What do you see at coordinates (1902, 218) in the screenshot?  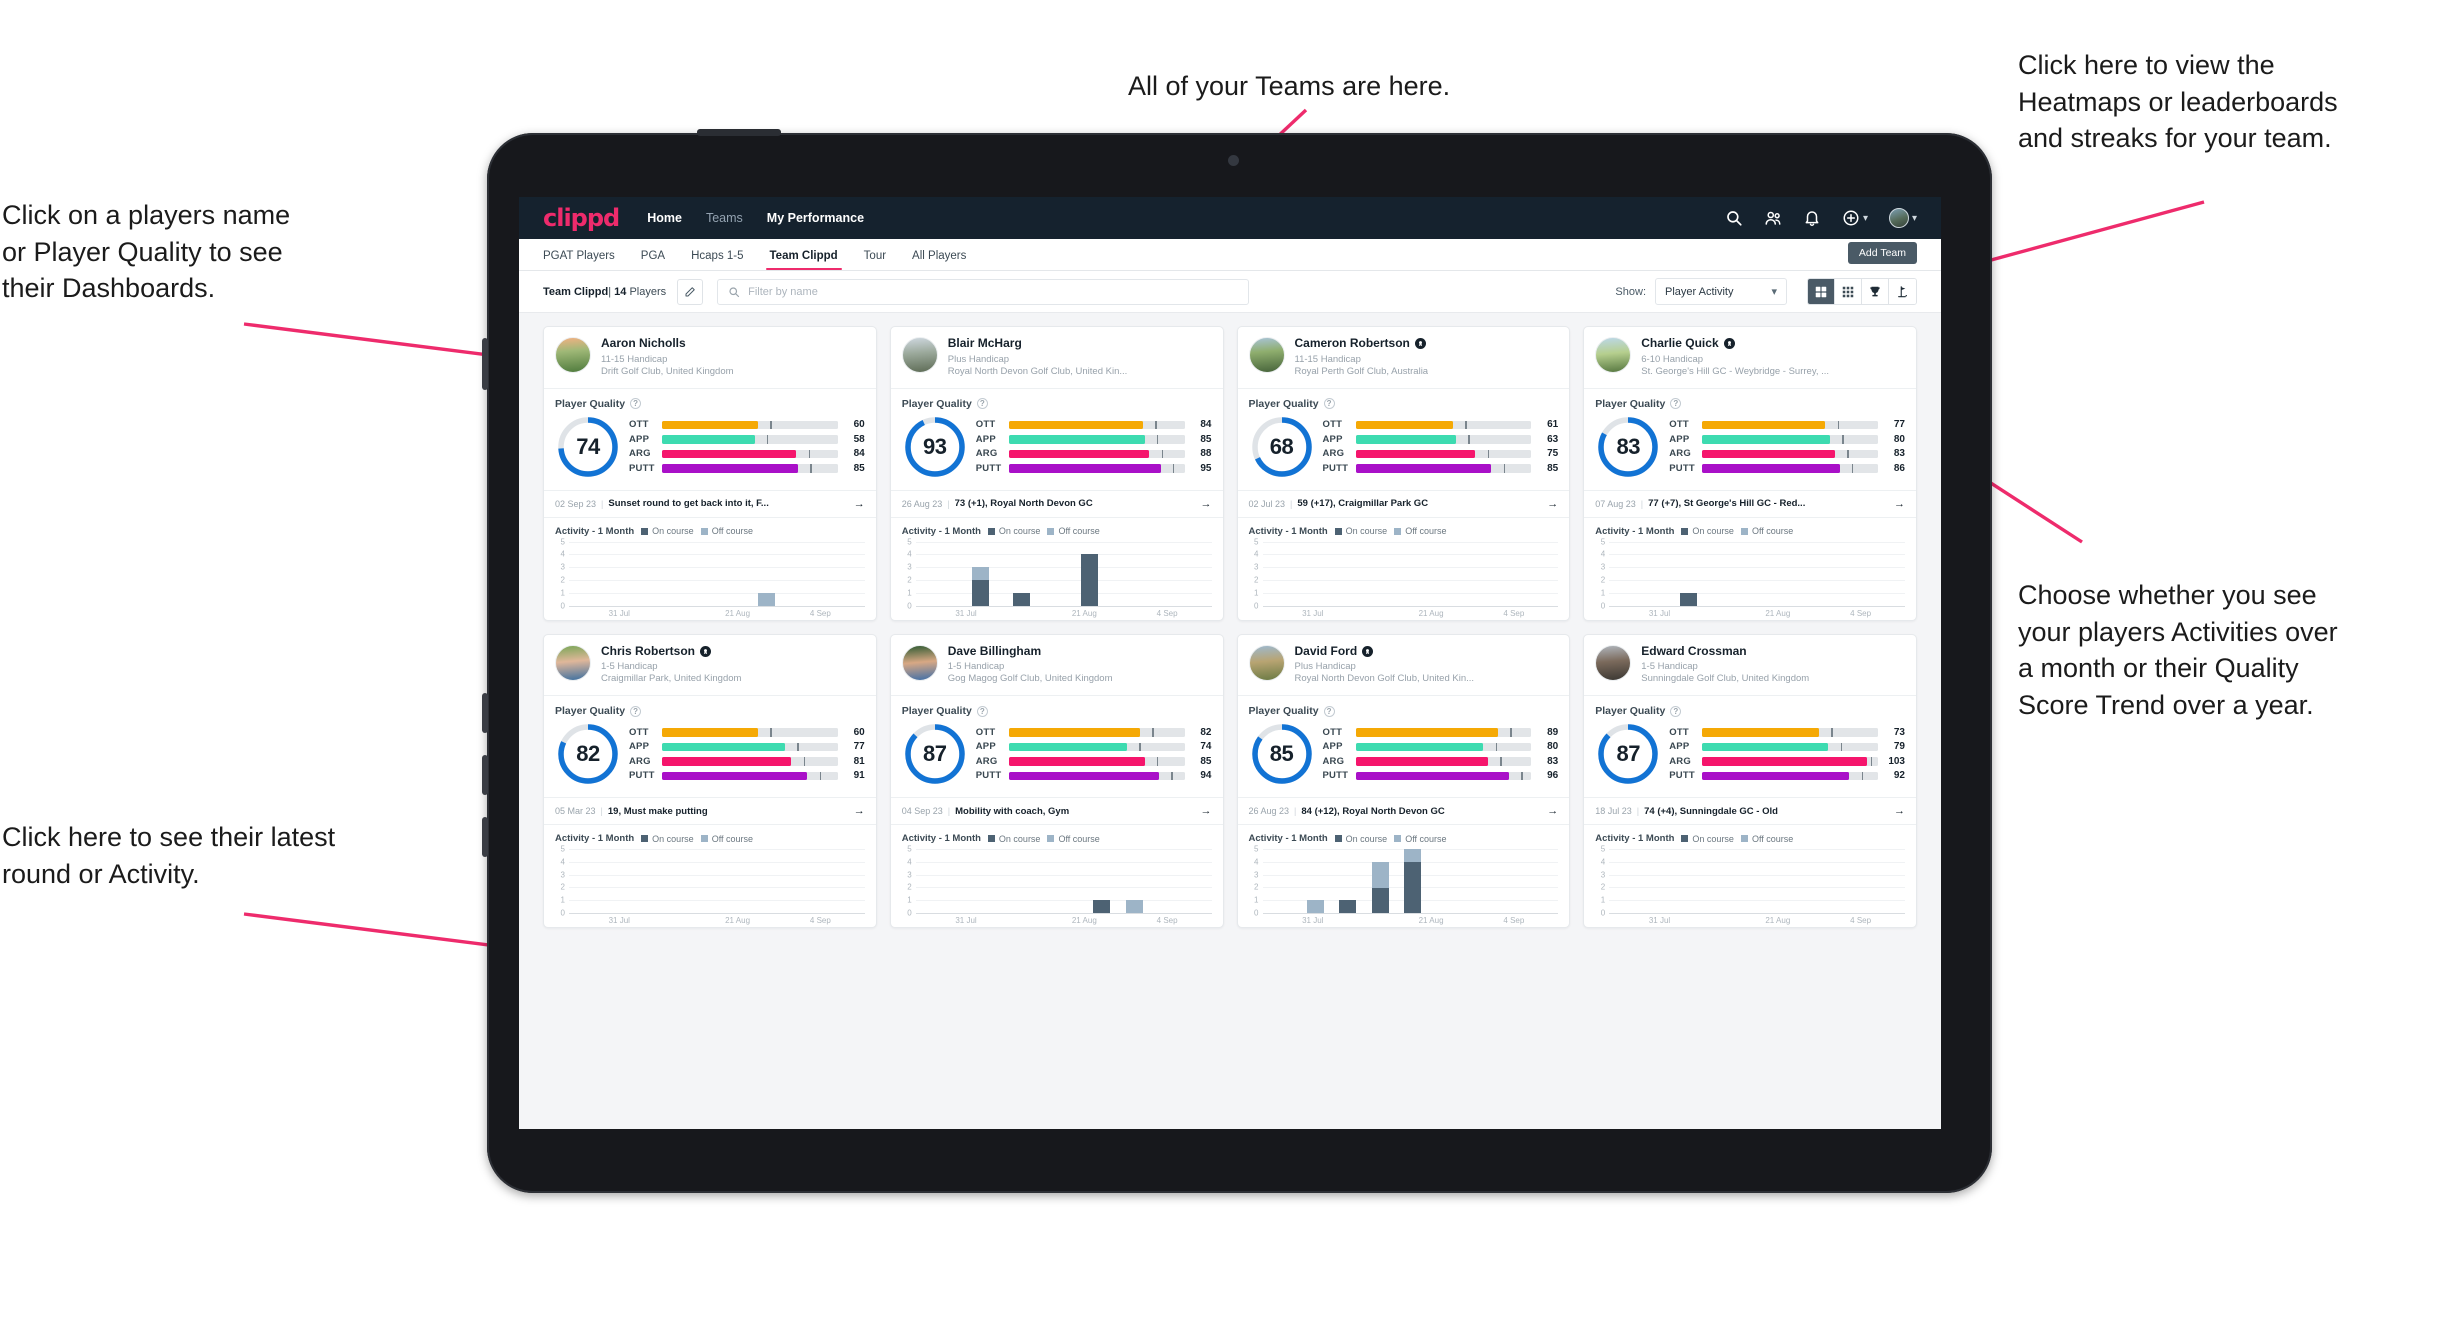 I see `user-menu: ▾` at bounding box center [1902, 218].